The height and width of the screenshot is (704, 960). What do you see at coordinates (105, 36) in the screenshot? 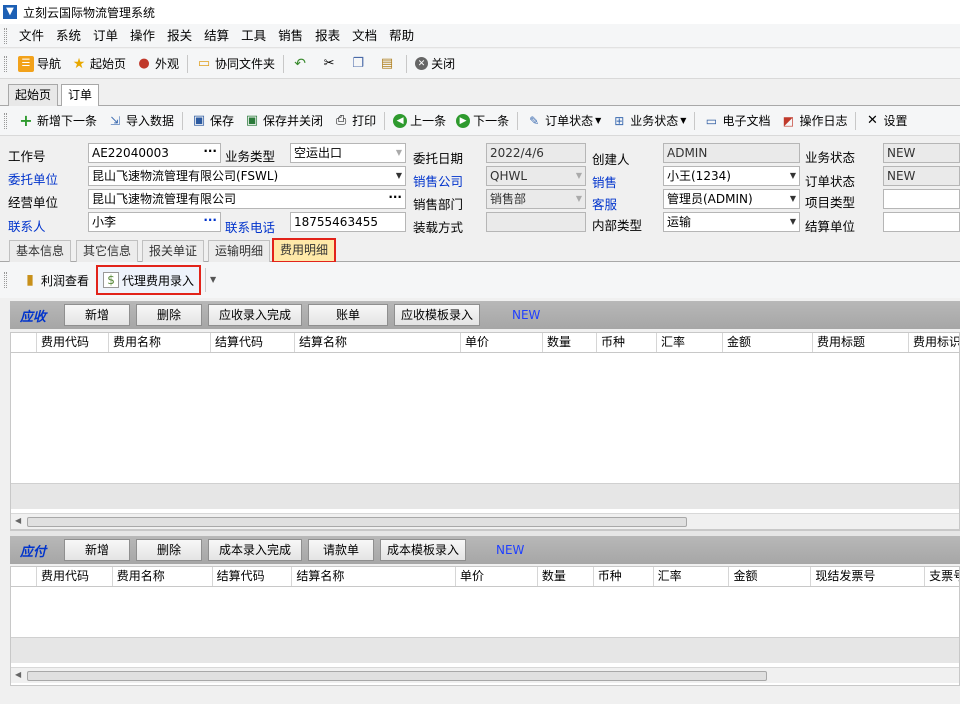
I see `menu-order: 订单` at bounding box center [105, 36].